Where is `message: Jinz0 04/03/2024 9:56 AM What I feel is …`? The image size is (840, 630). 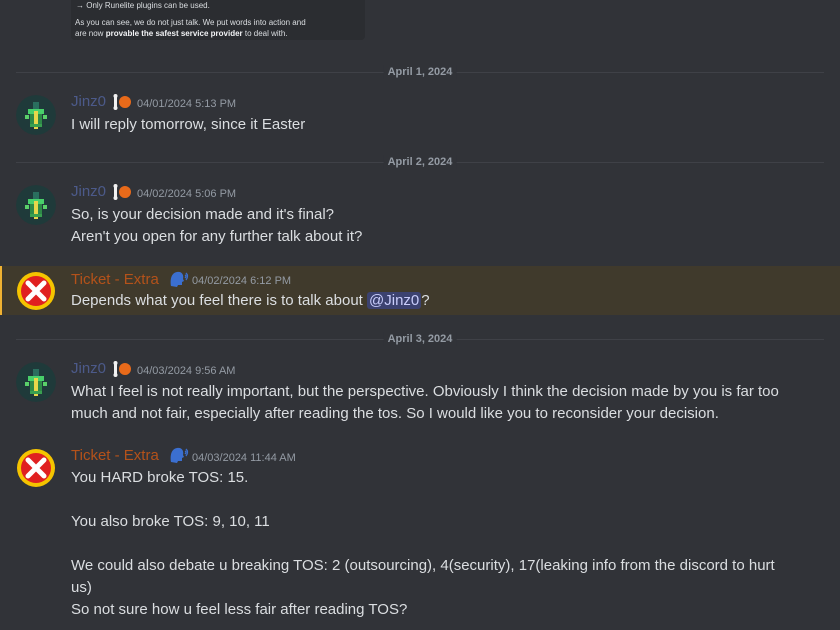 message: Jinz0 04/03/2024 9:56 AM What I feel is … is located at coordinates (420, 395).